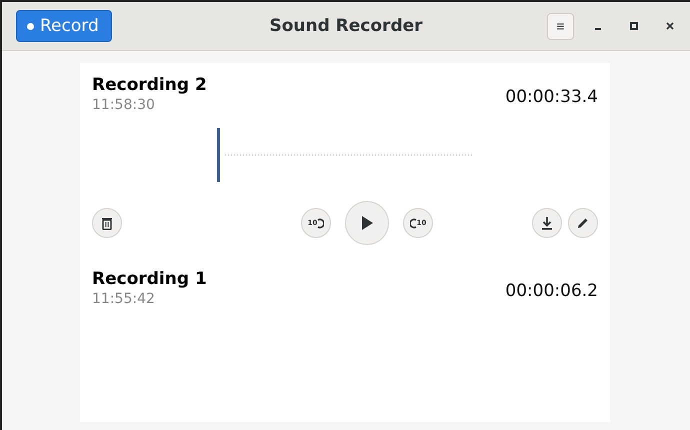 This screenshot has height=430, width=690. What do you see at coordinates (346, 26) in the screenshot?
I see `window-title: Sound Recorder` at bounding box center [346, 26].